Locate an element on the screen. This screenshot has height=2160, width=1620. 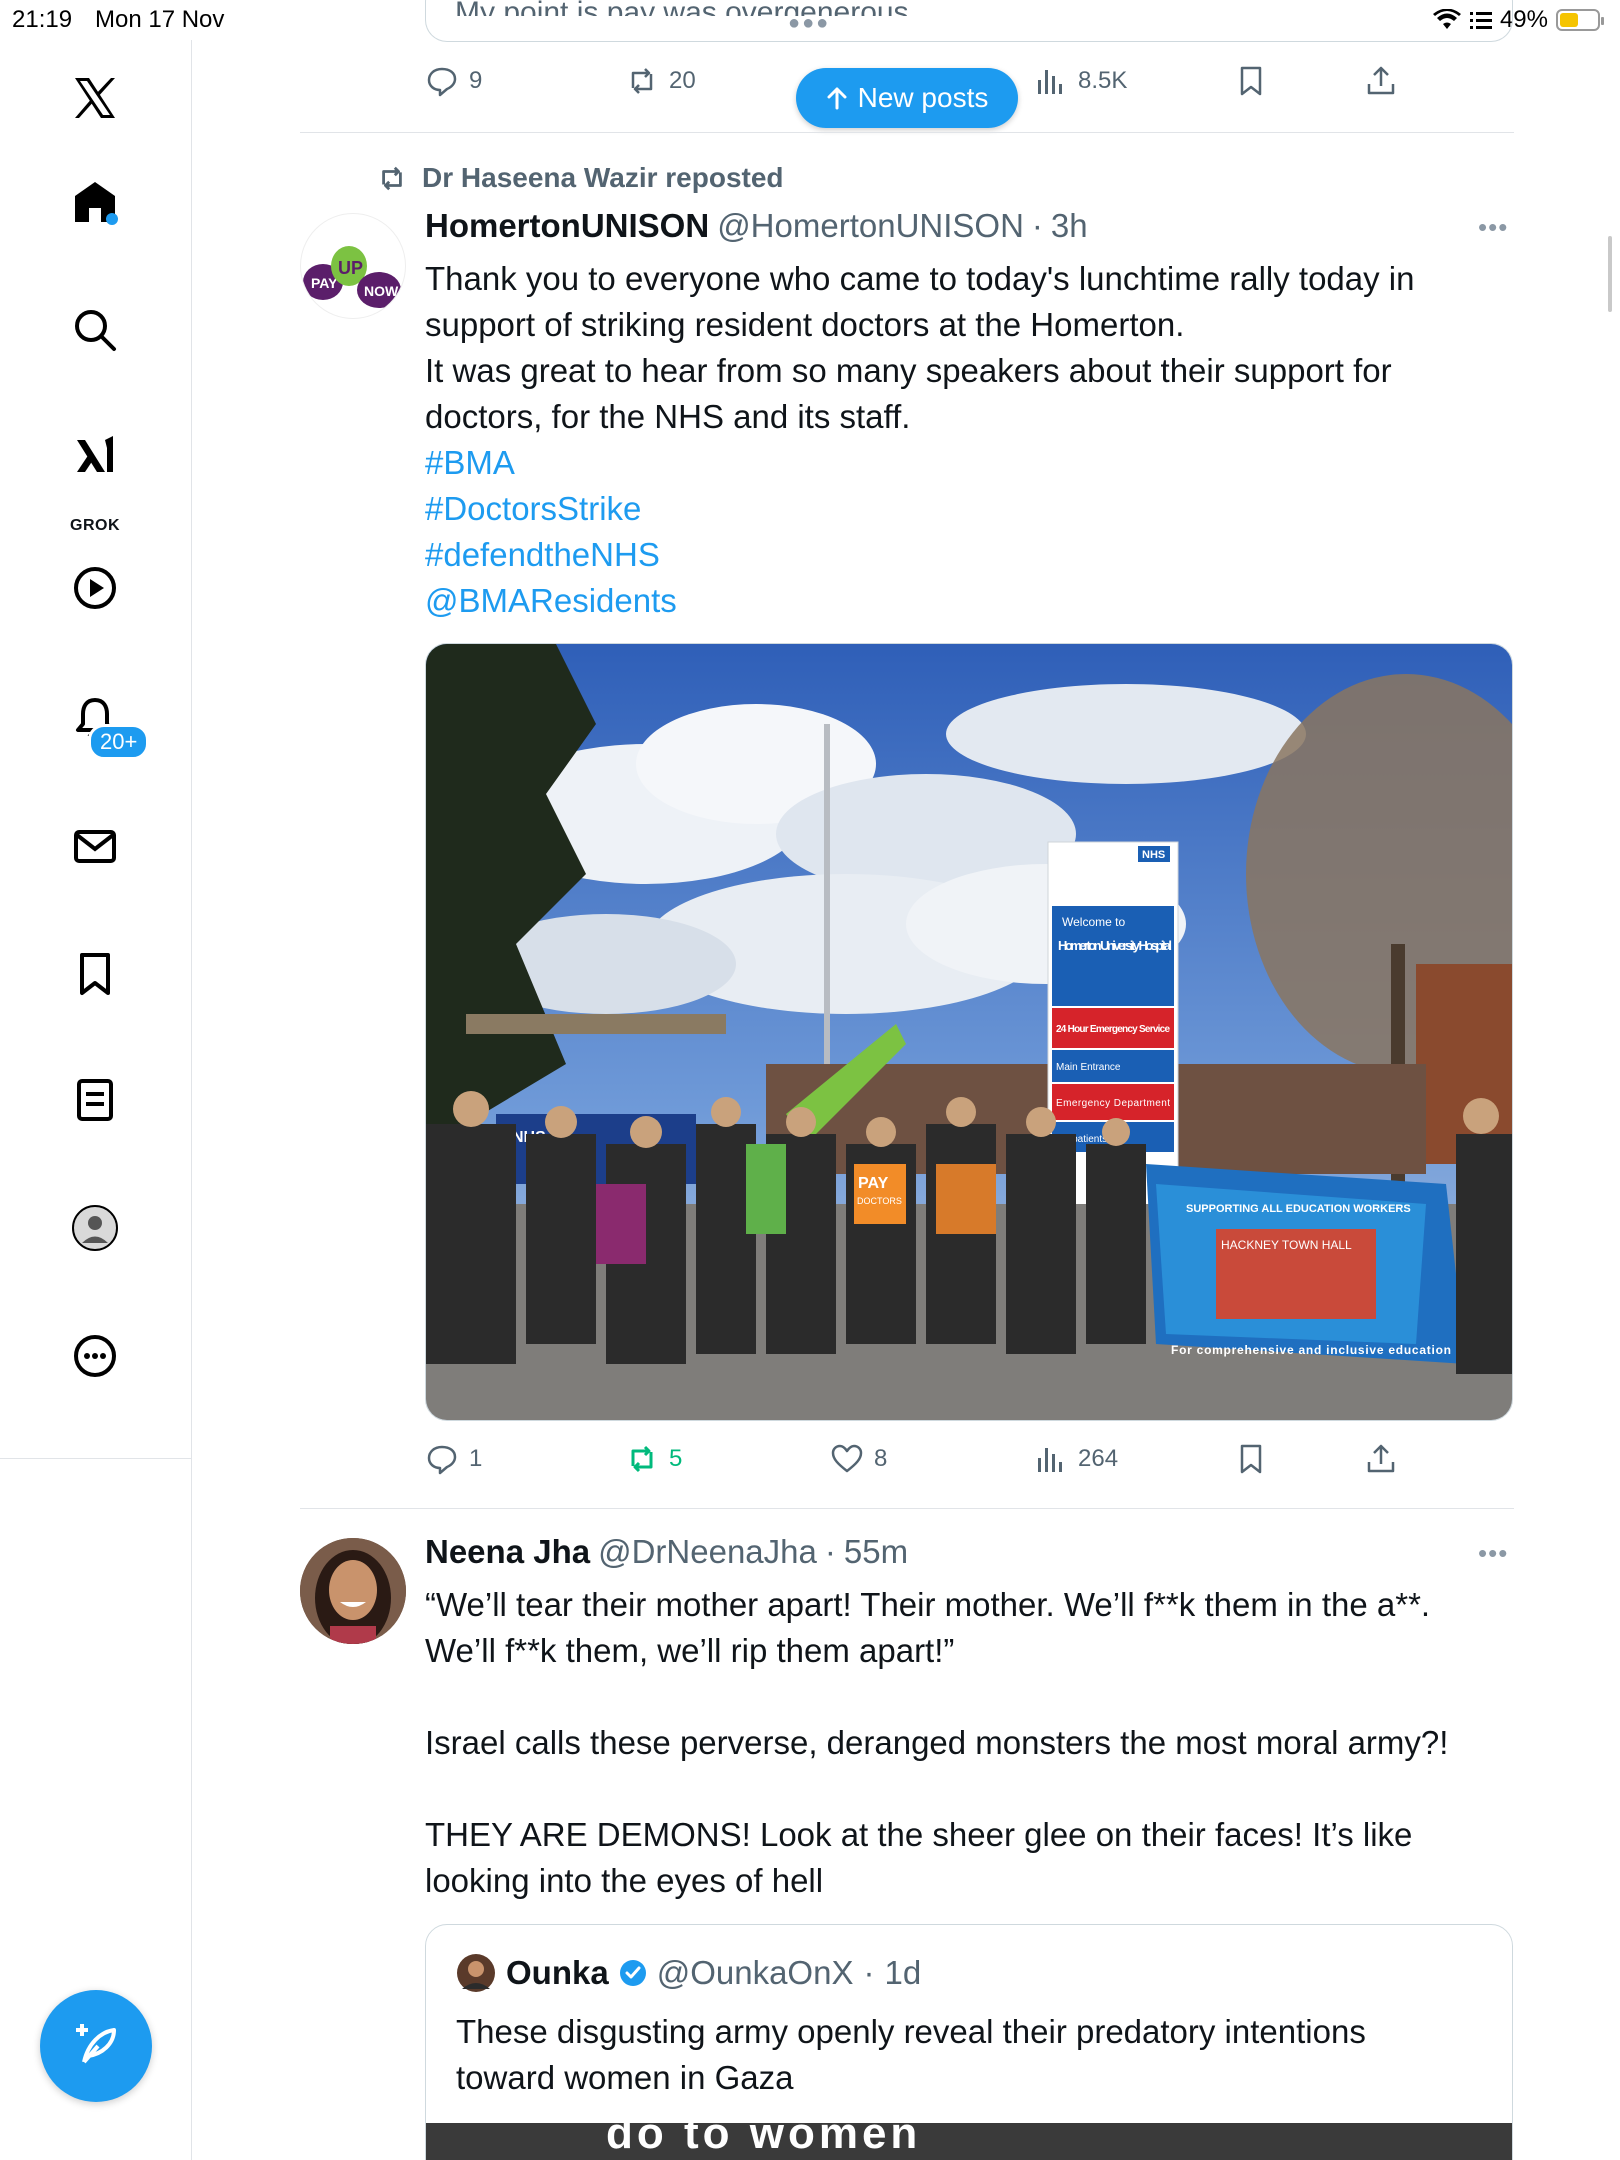
messages-icon is located at coordinates (95, 846).